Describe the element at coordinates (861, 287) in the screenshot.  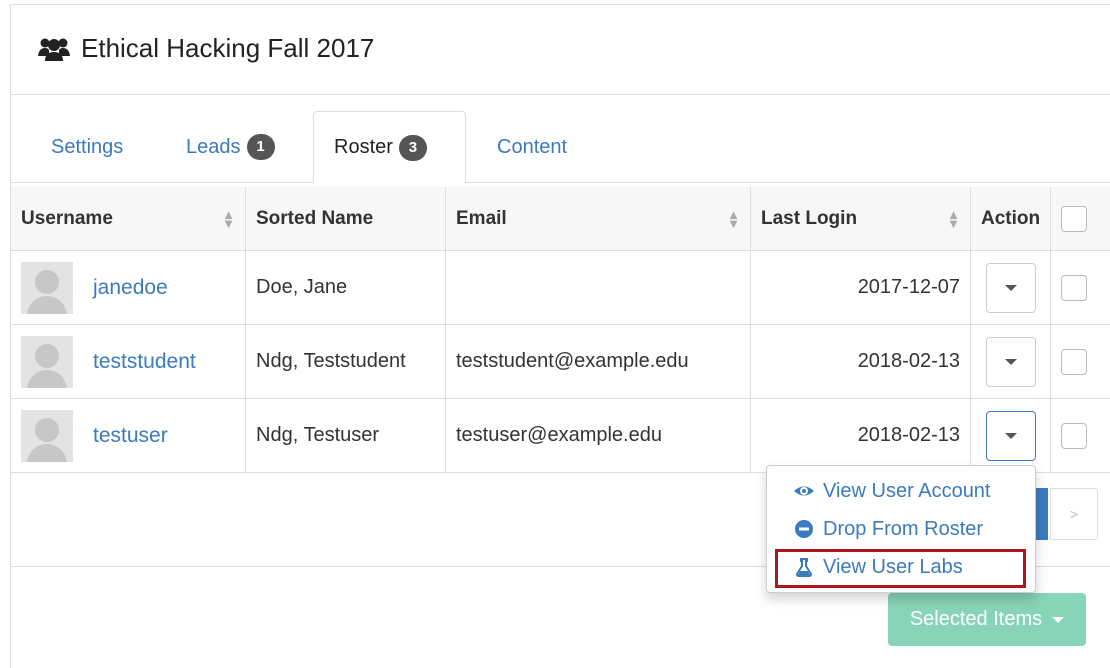
I see `last-login-cell: 2017-12-07` at that location.